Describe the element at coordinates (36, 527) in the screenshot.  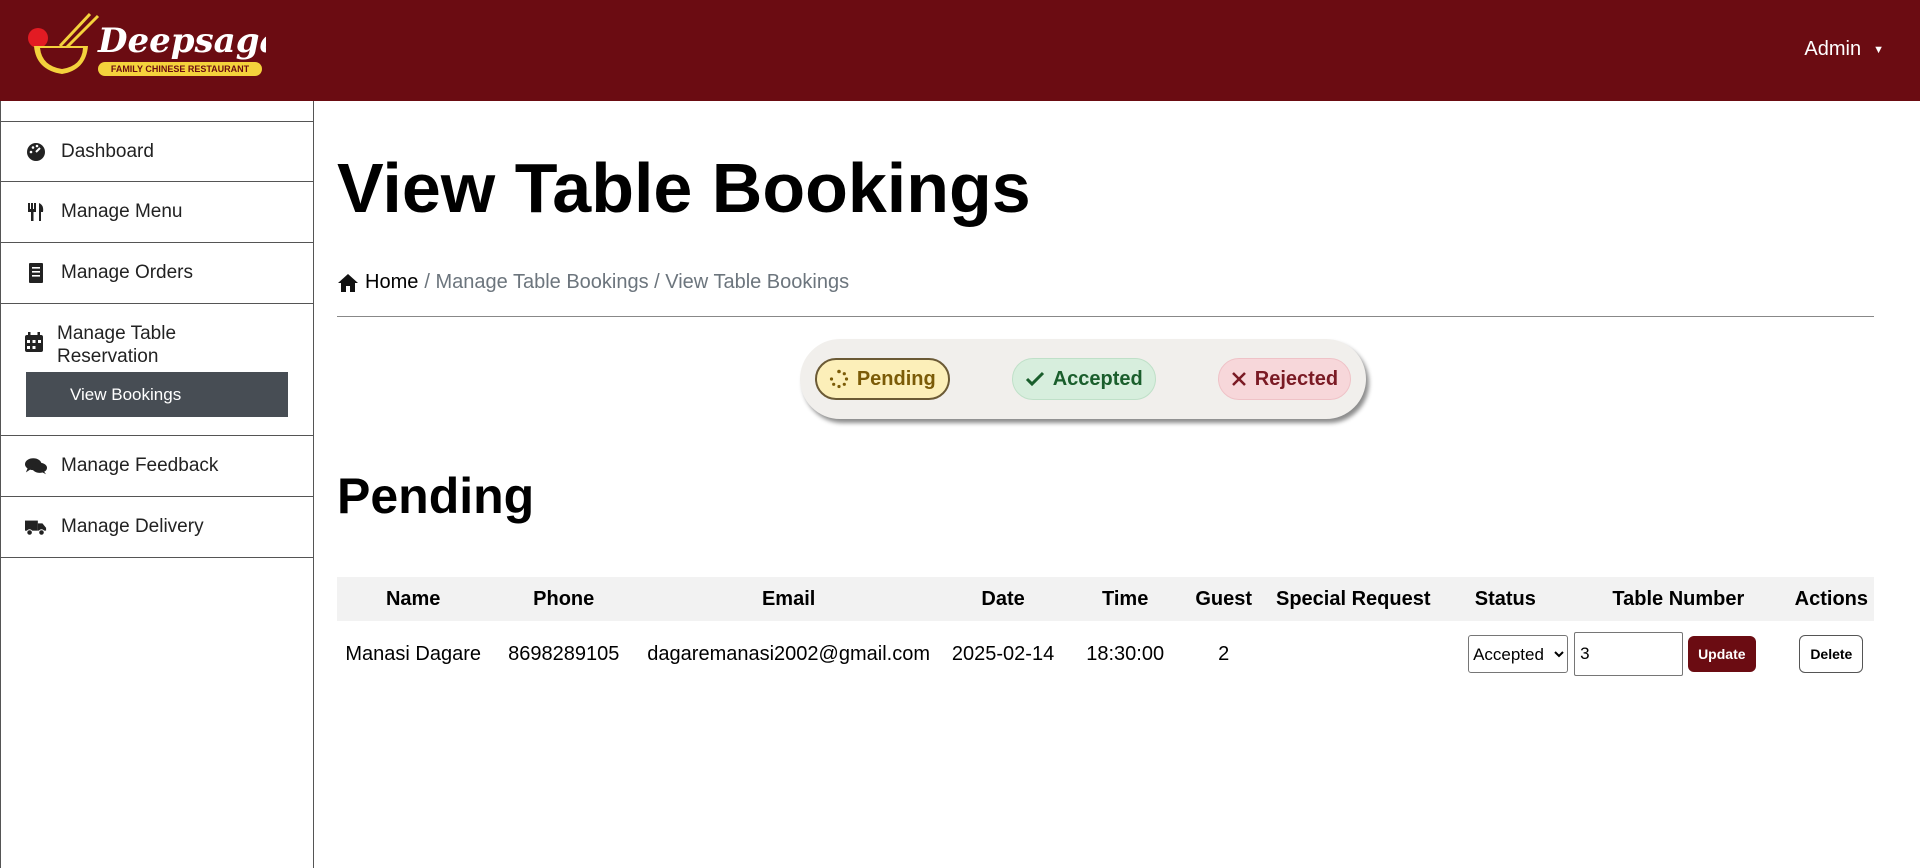
I see `truck-icon` at that location.